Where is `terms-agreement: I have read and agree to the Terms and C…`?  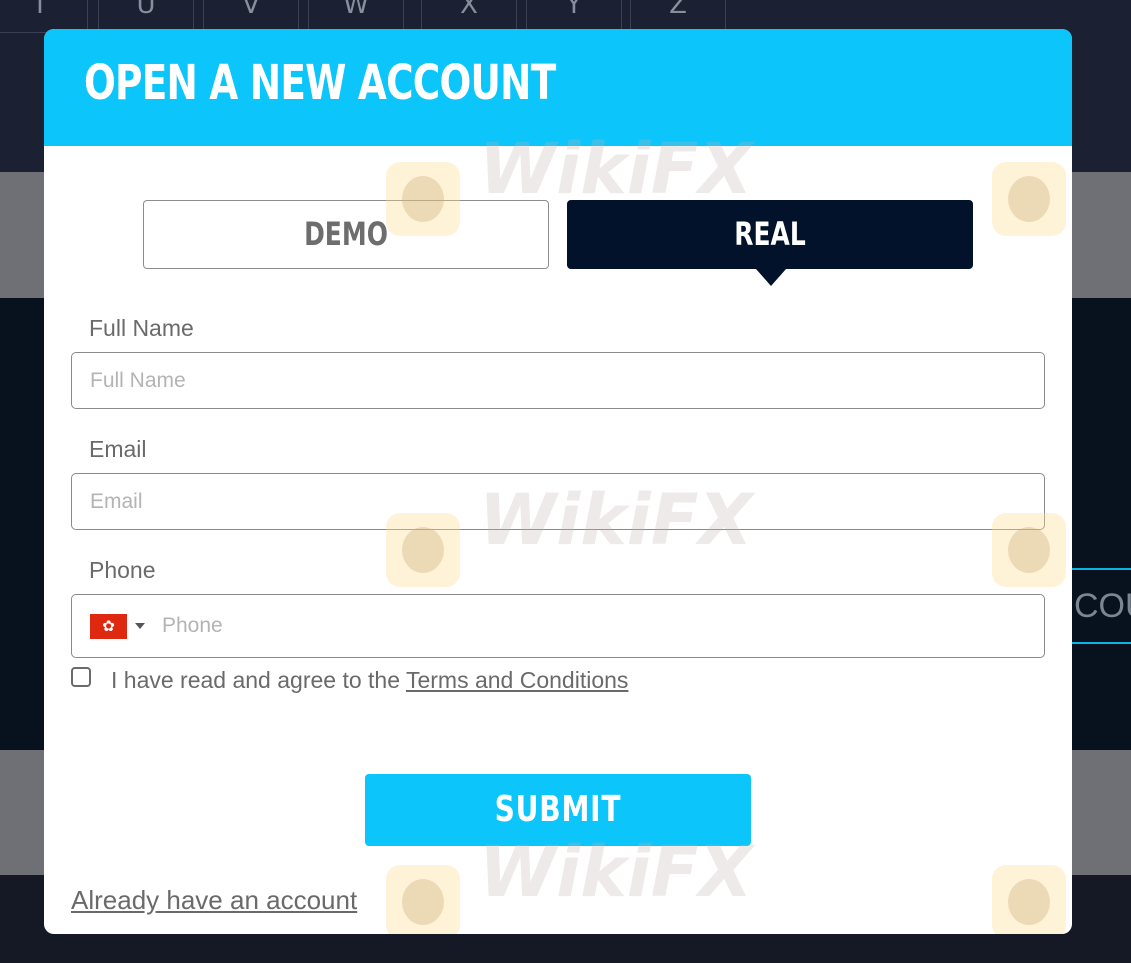 terms-agreement: I have read and agree to the Terms and C… is located at coordinates (471, 681).